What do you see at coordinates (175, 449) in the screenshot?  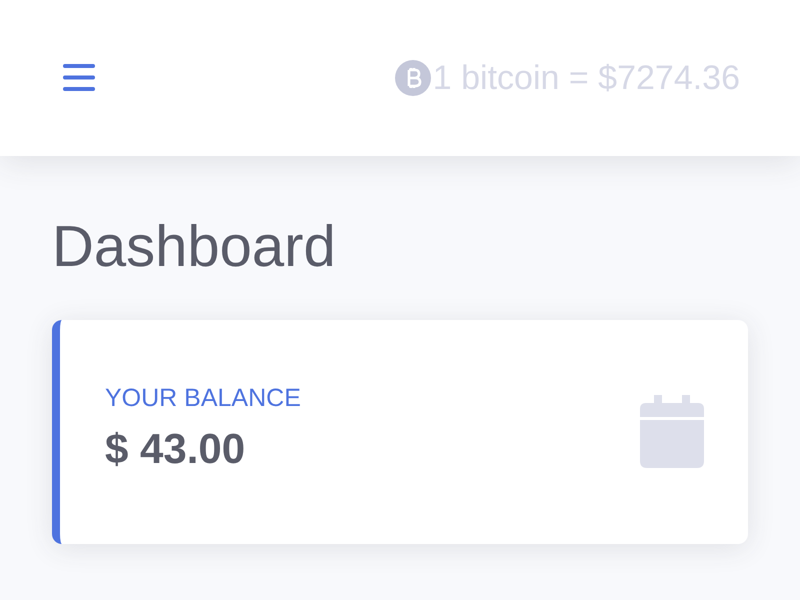 I see `balance-amount: $ 43.00` at bounding box center [175, 449].